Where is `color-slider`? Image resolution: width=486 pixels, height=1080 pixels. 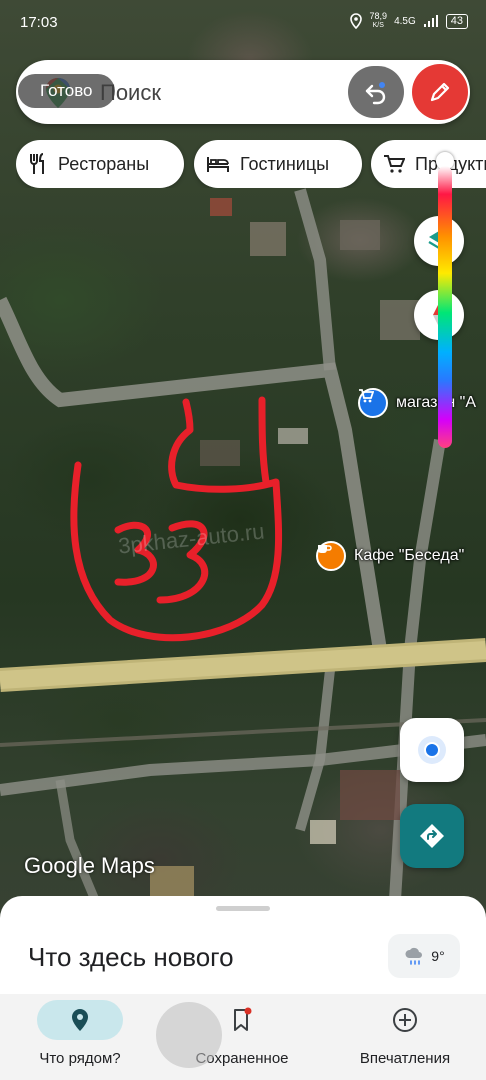
color-slider is located at coordinates (445, 300).